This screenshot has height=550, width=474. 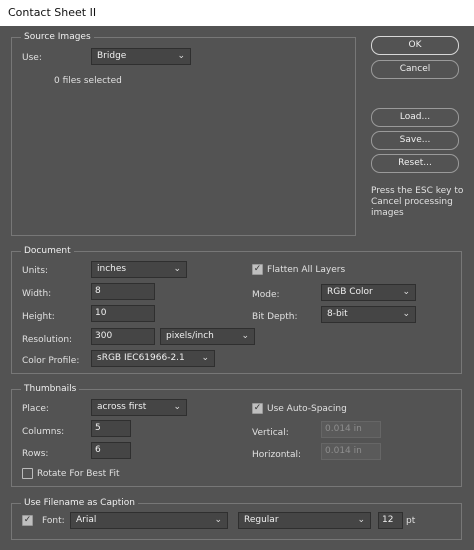 I want to click on esc-note-line: images, so click(x=387, y=213).